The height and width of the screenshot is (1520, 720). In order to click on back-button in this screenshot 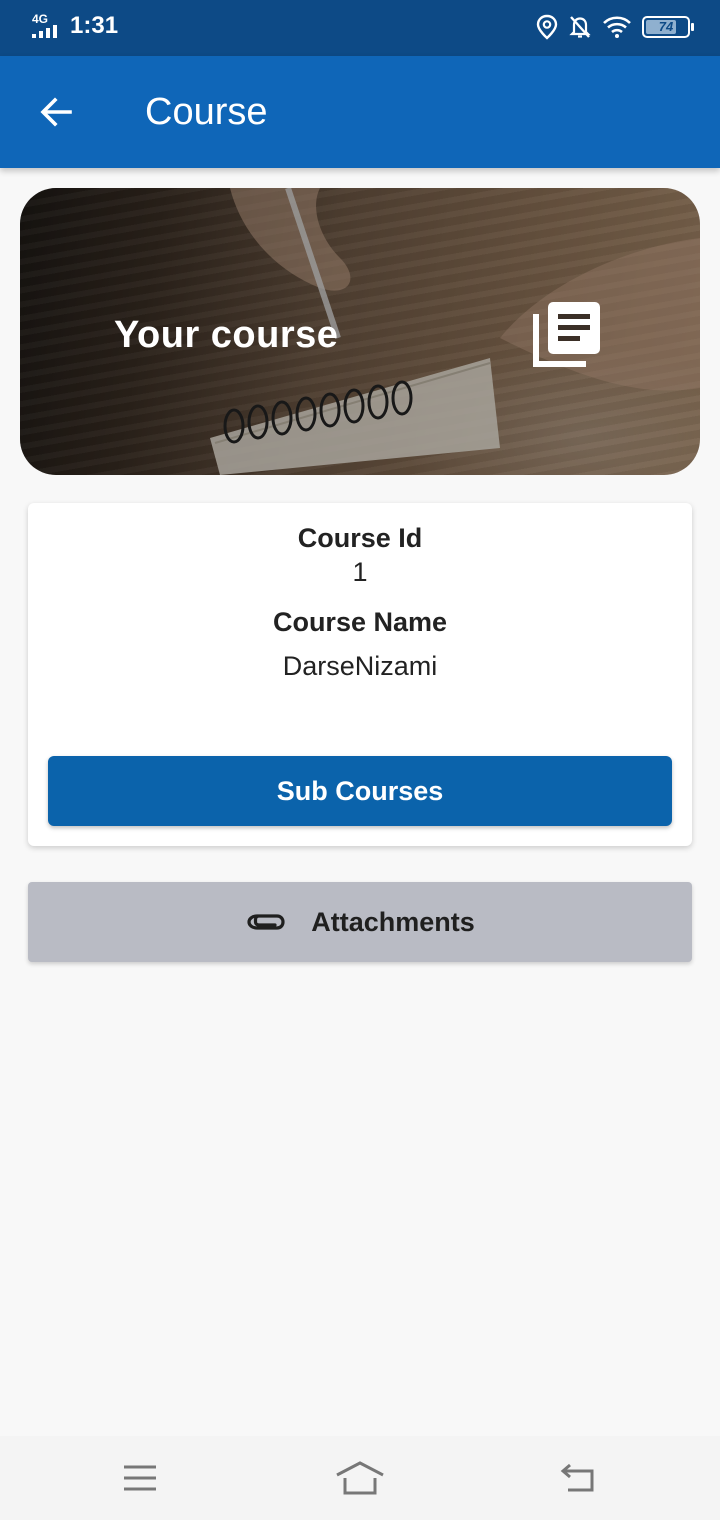, I will do `click(56, 112)`.